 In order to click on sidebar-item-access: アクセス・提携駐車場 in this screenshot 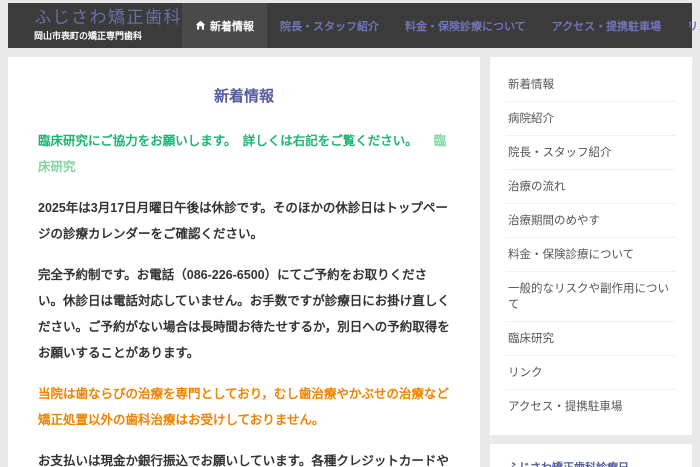, I will do `click(591, 406)`.